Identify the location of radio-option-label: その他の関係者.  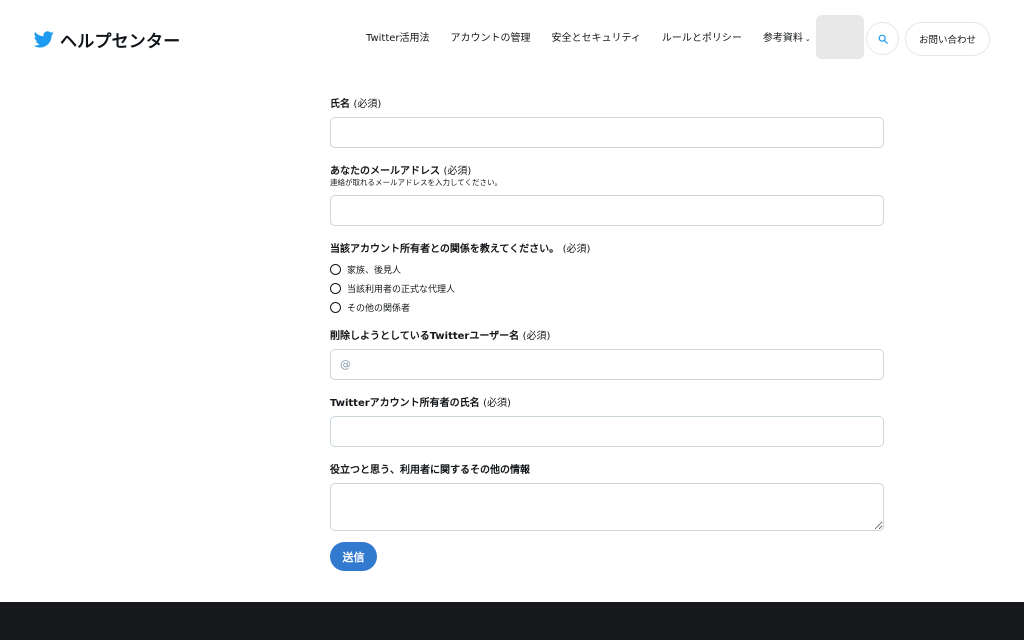
(379, 309).